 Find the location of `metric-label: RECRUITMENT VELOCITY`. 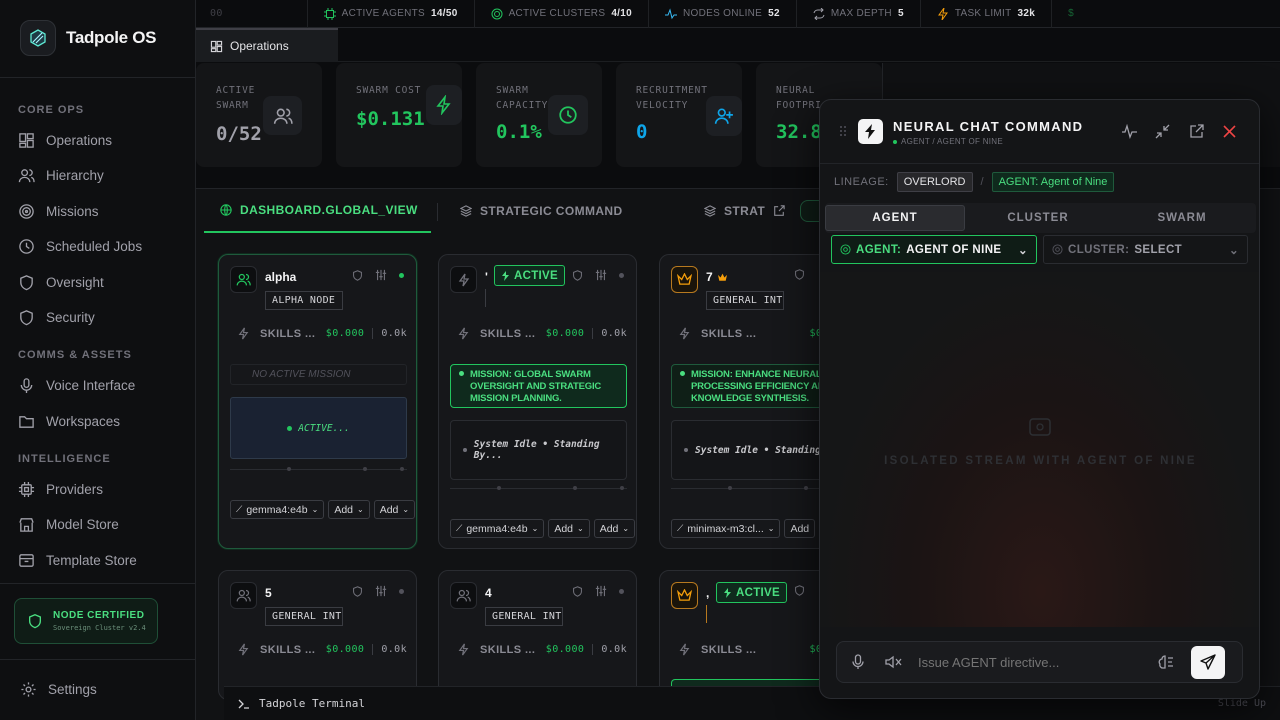

metric-label: RECRUITMENT VELOCITY is located at coordinates (672, 98).